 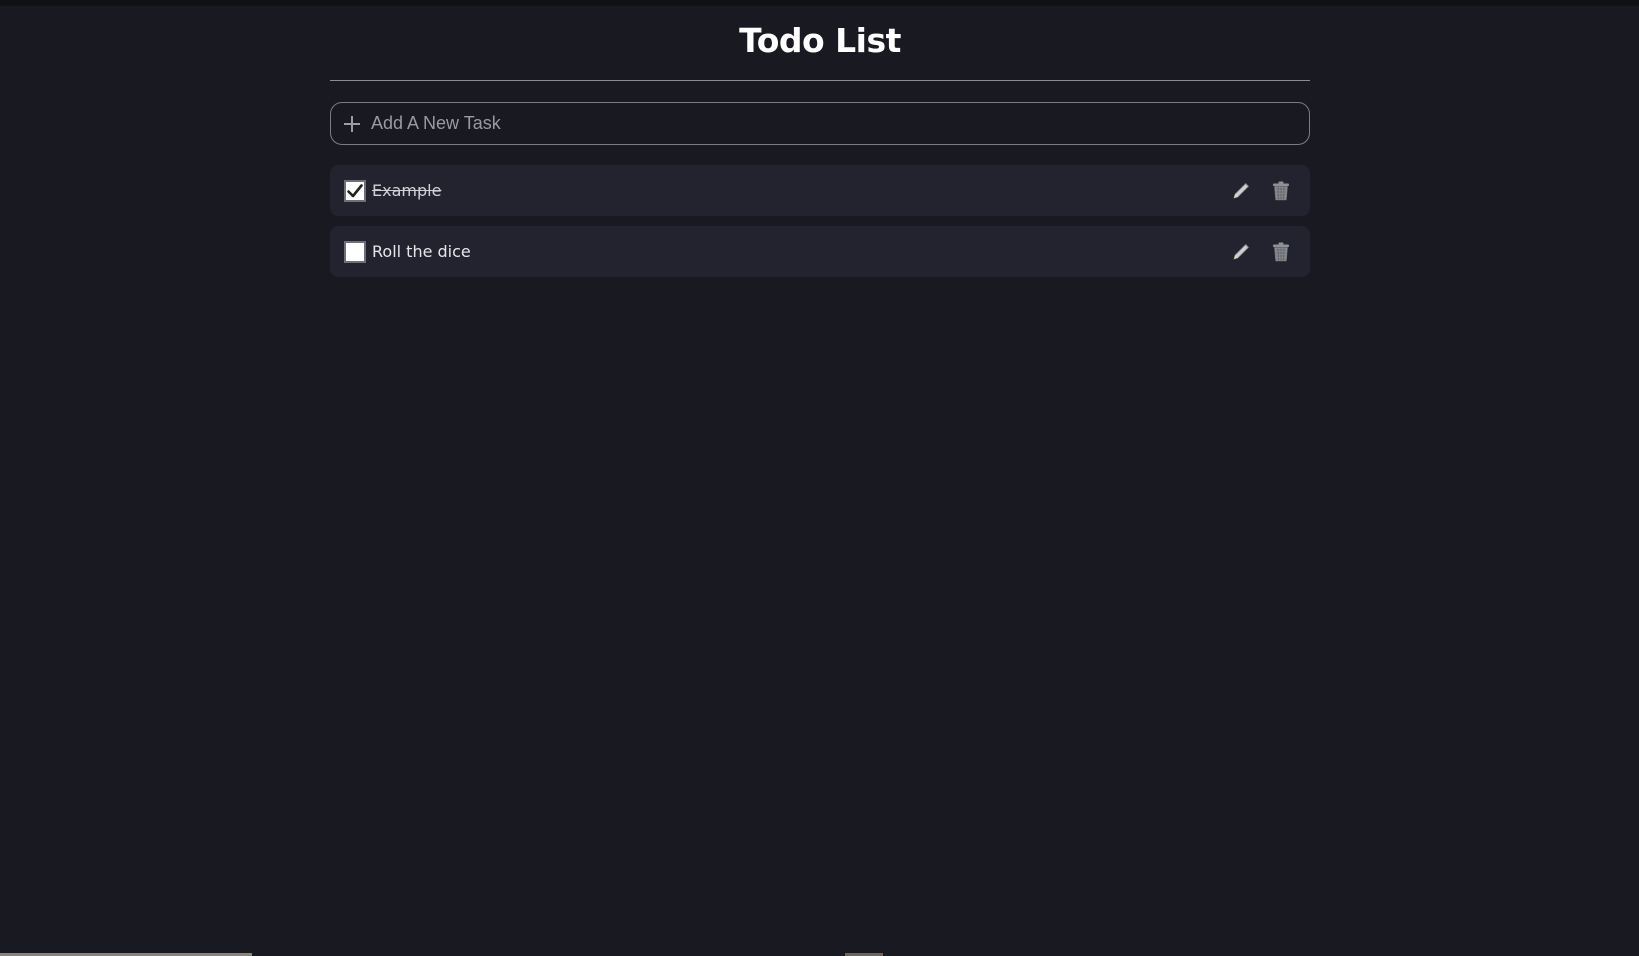 I want to click on add-task-input, so click(x=839, y=123).